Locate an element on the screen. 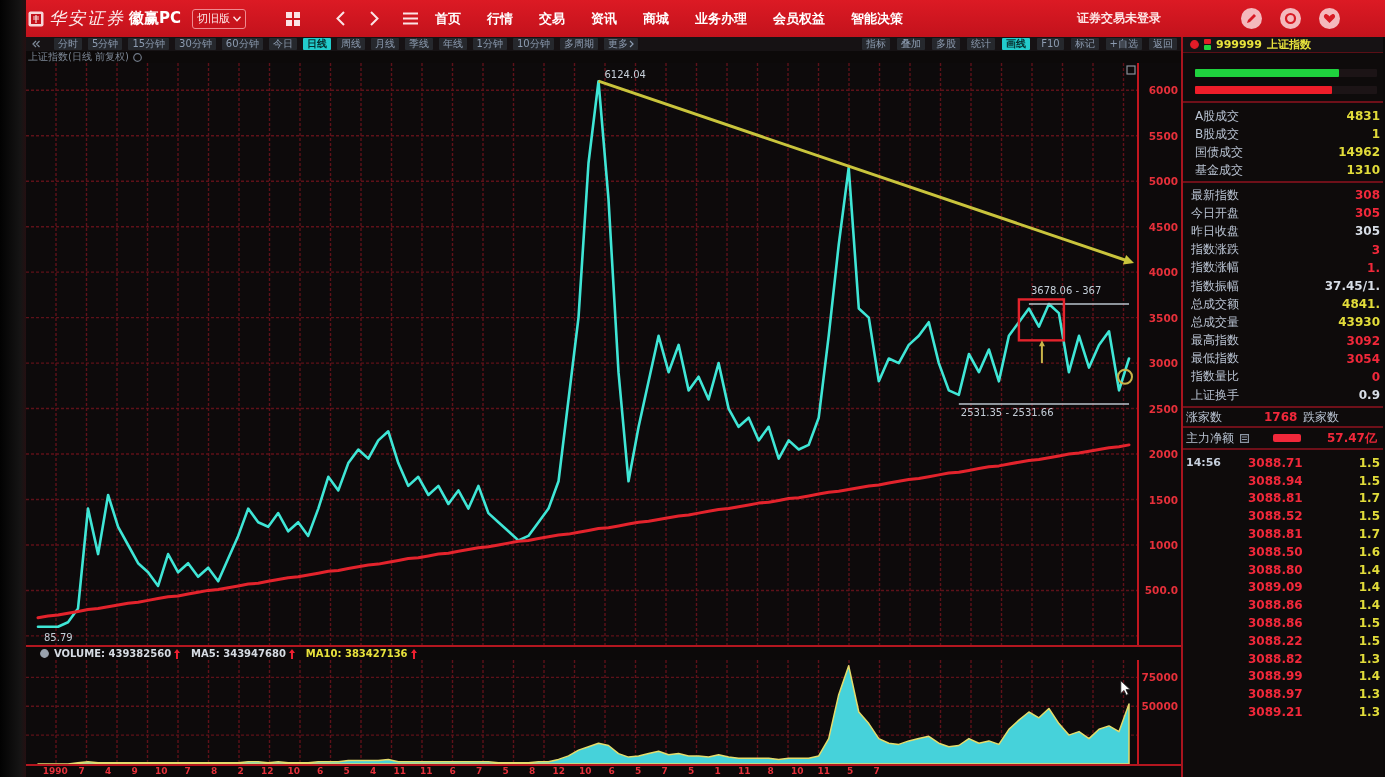  period-tab: 周线 is located at coordinates (350, 44).